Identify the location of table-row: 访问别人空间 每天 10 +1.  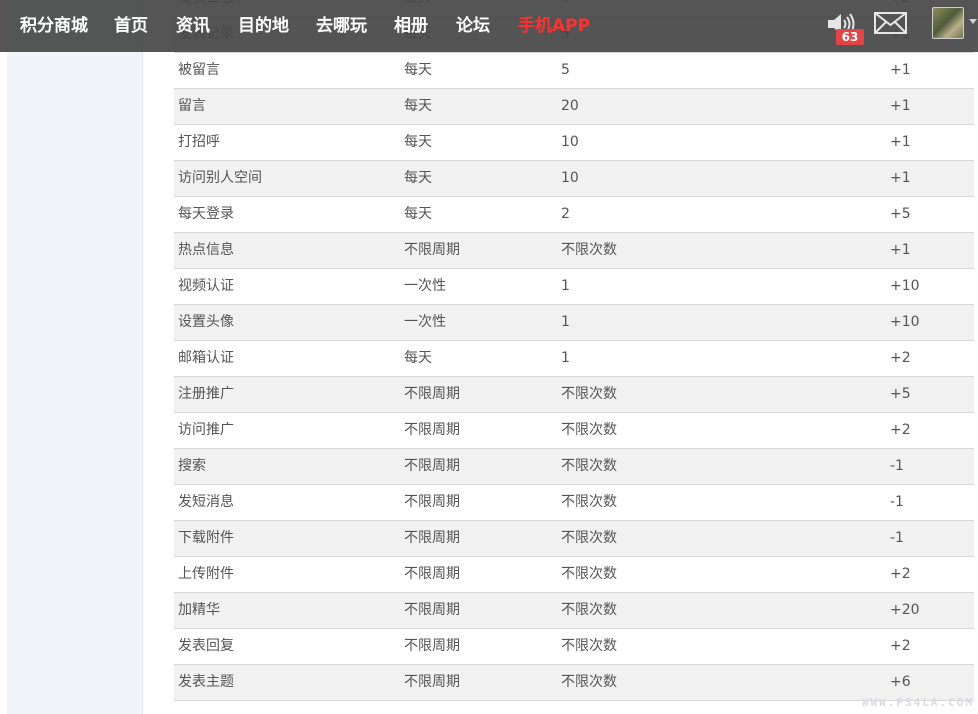
(574, 179).